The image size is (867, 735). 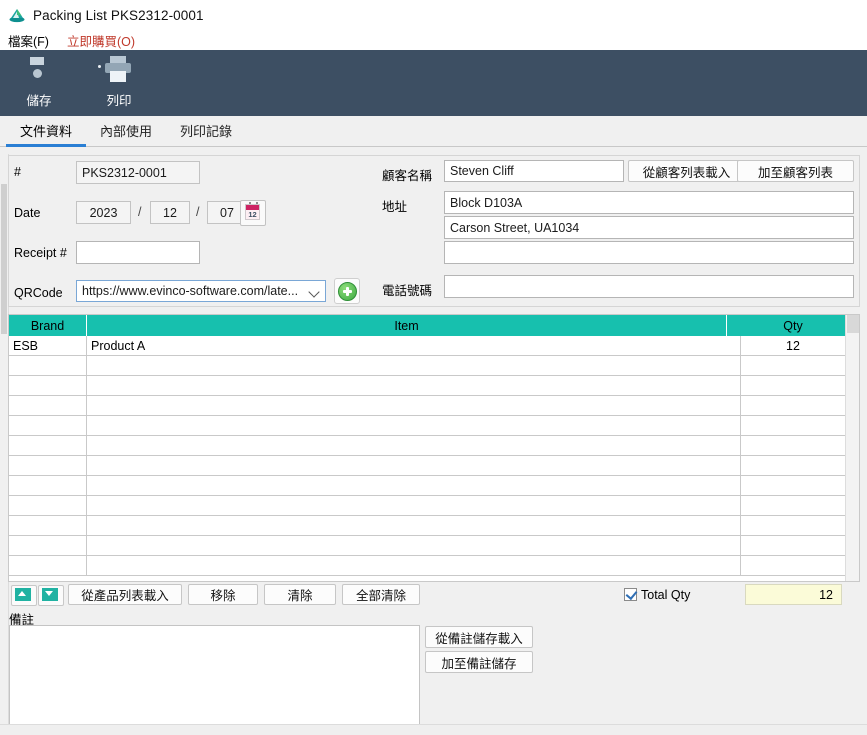 What do you see at coordinates (649, 202) in the screenshot?
I see `address-line1-input` at bounding box center [649, 202].